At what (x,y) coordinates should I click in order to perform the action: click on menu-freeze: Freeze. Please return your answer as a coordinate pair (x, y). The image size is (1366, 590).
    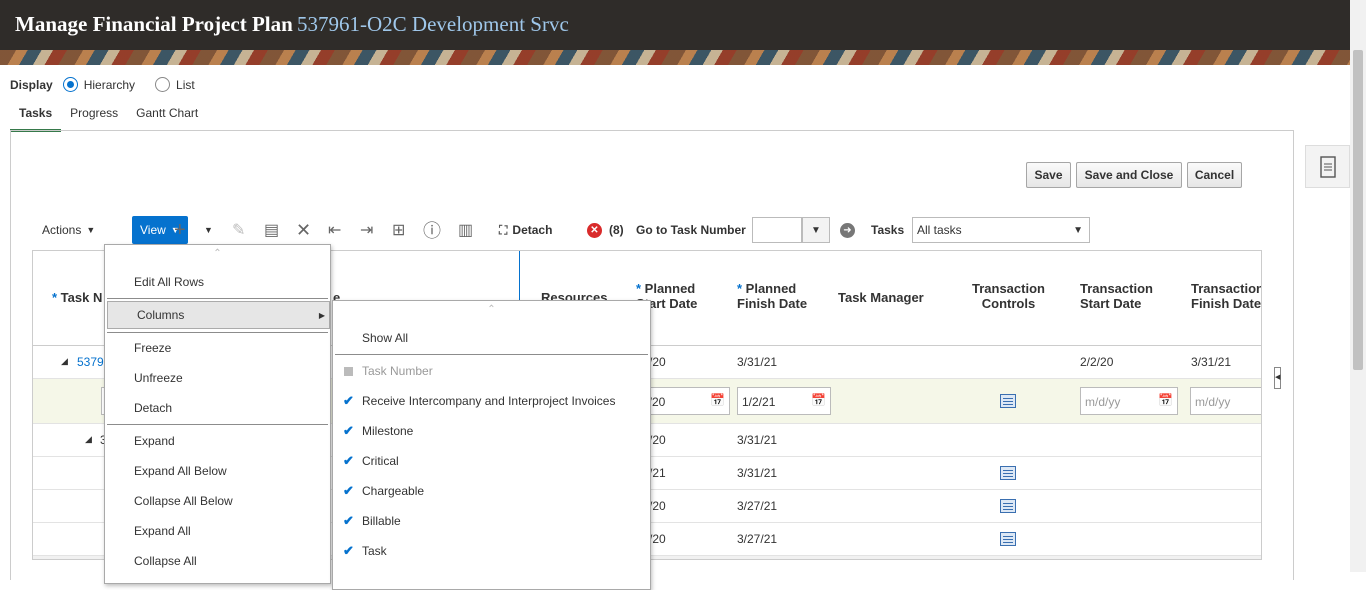
    Looking at the image, I should click on (217, 348).